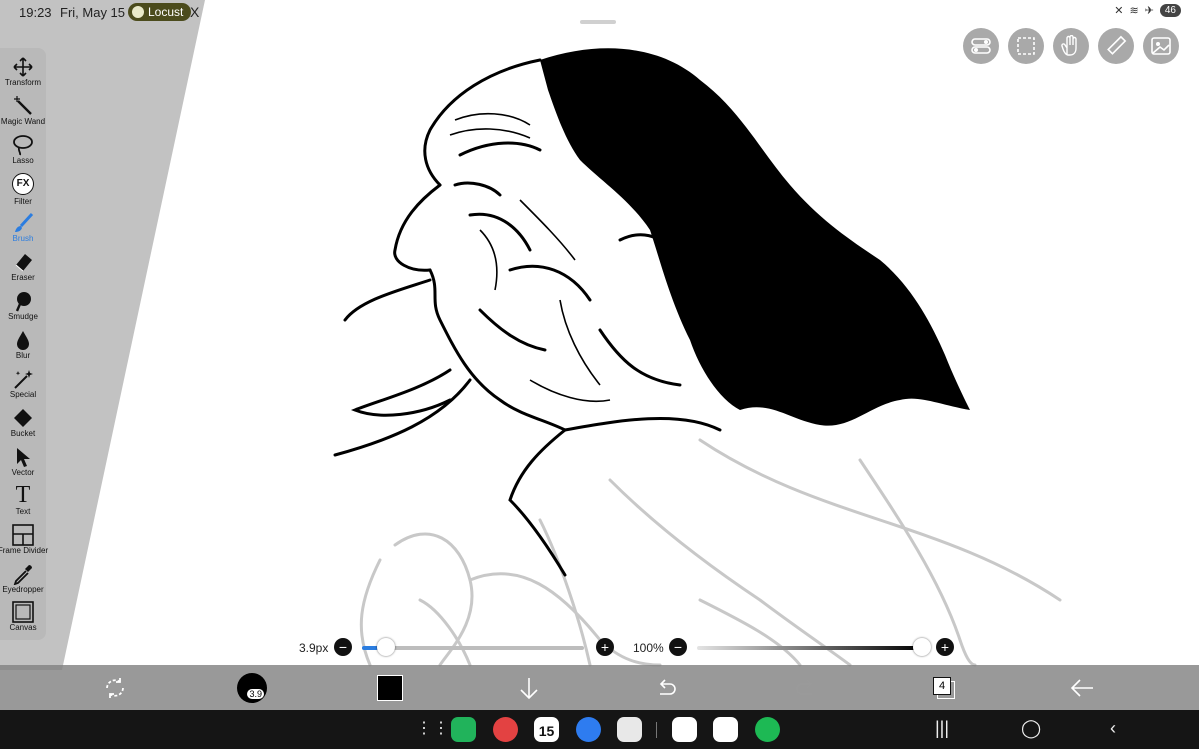  Describe the element at coordinates (166, 12) in the screenshot. I see `media-pill-label: Locust` at that location.